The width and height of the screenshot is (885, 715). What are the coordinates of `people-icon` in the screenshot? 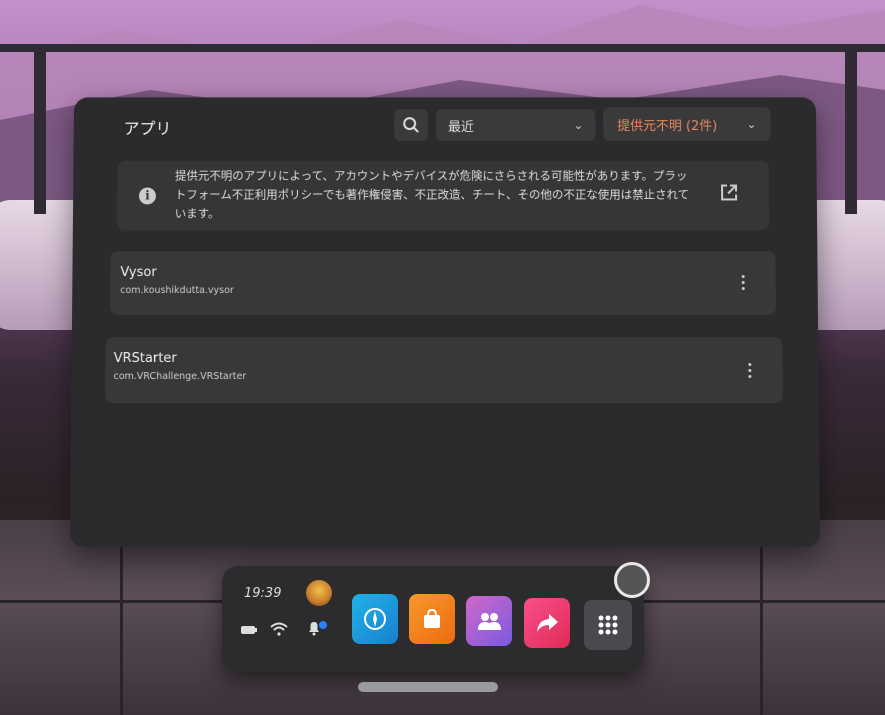 It's located at (489, 621).